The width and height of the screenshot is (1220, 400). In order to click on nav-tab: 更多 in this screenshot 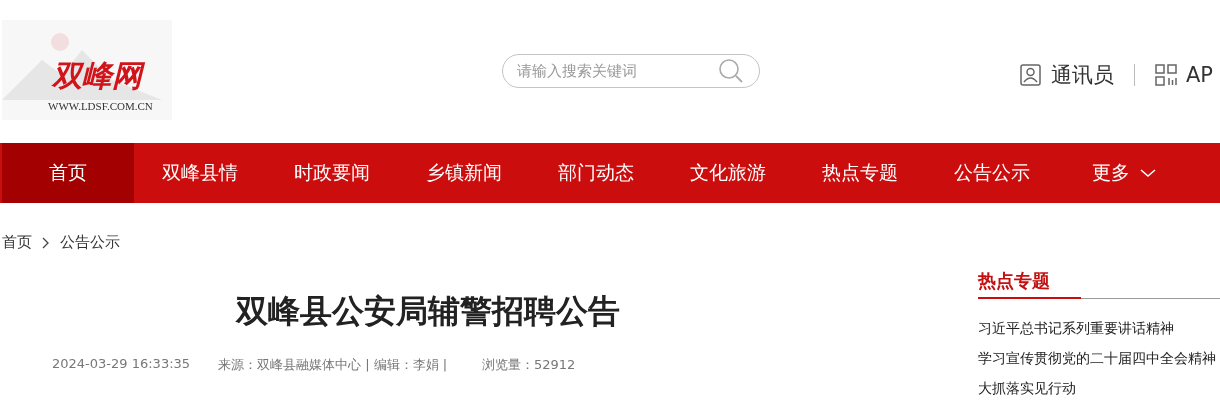, I will do `click(1124, 173)`.